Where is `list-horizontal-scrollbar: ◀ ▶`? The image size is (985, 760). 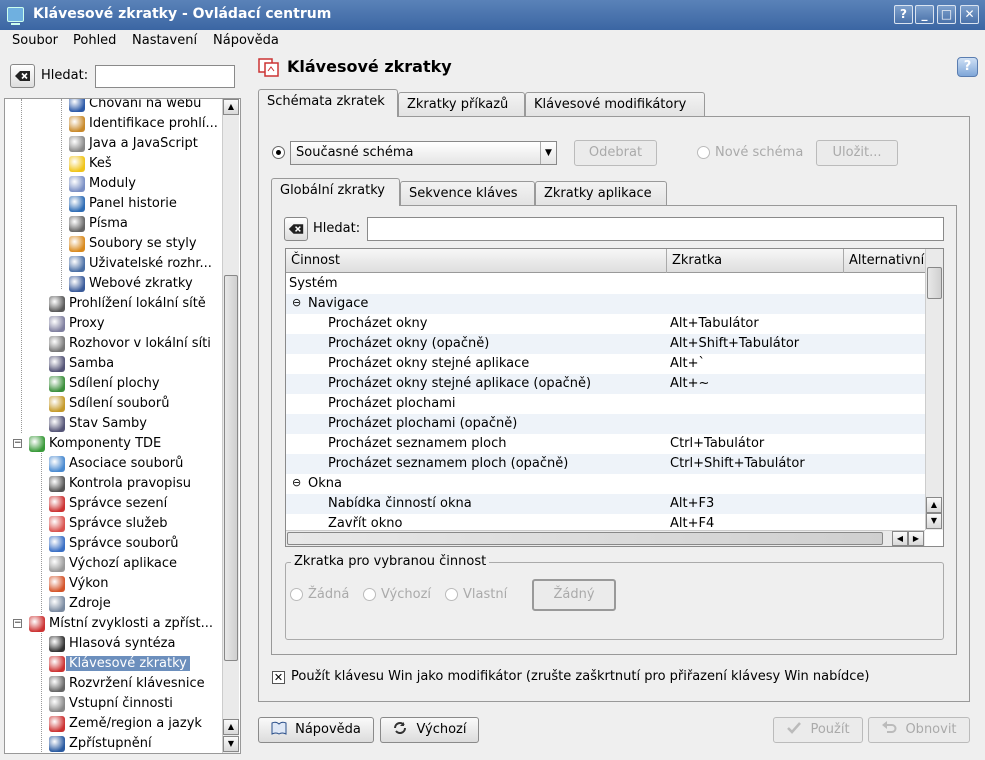
list-horizontal-scrollbar: ◀ ▶ is located at coordinates (605, 538).